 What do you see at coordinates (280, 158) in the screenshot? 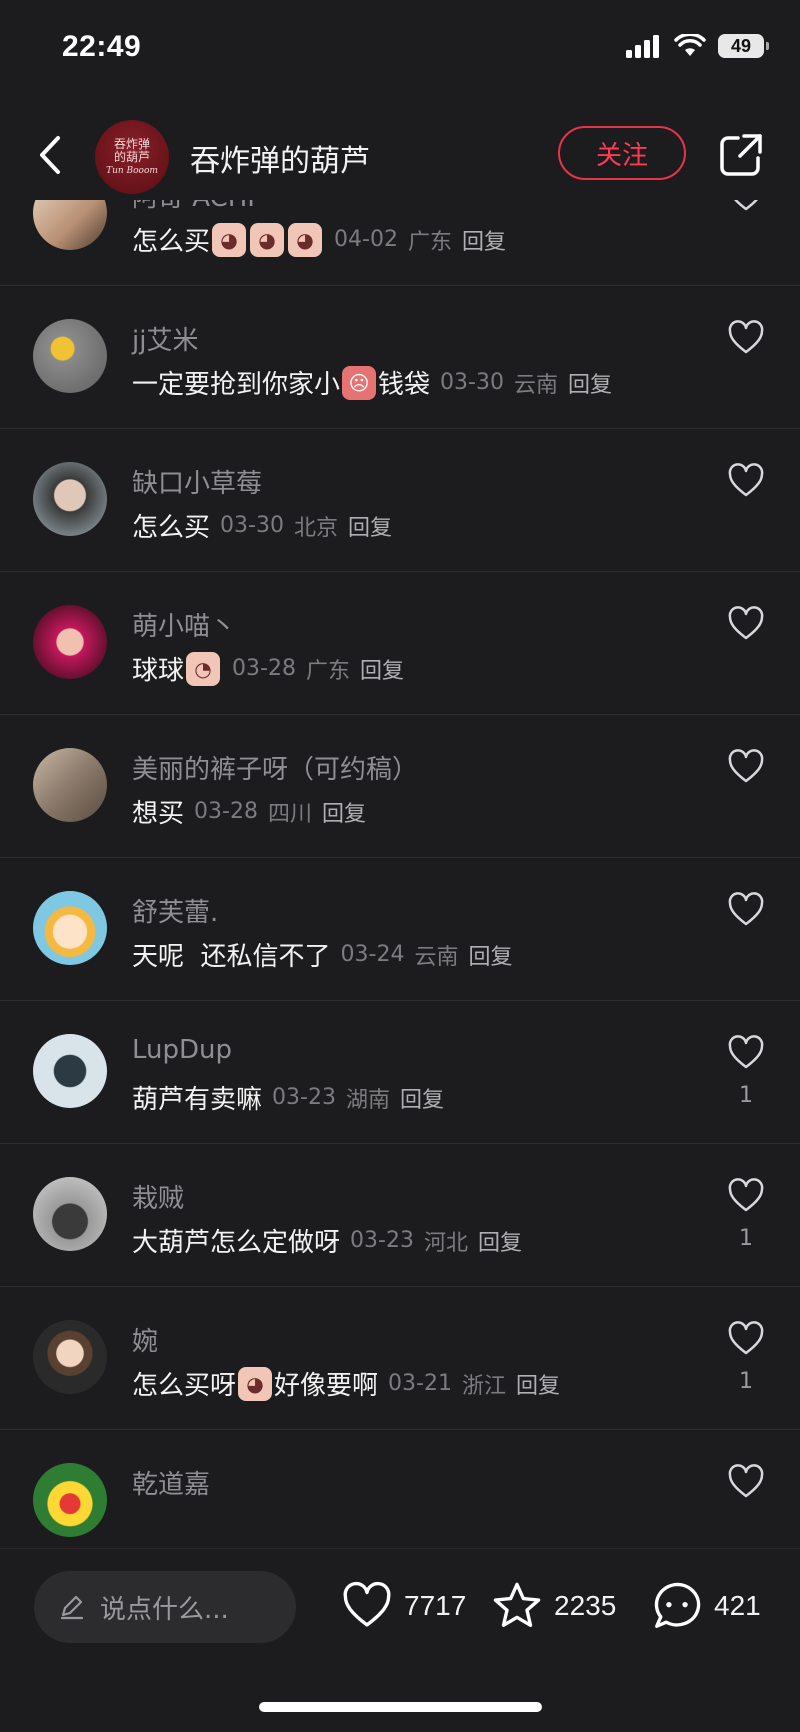
I see `author-name: 吞炸弹的葫芦` at bounding box center [280, 158].